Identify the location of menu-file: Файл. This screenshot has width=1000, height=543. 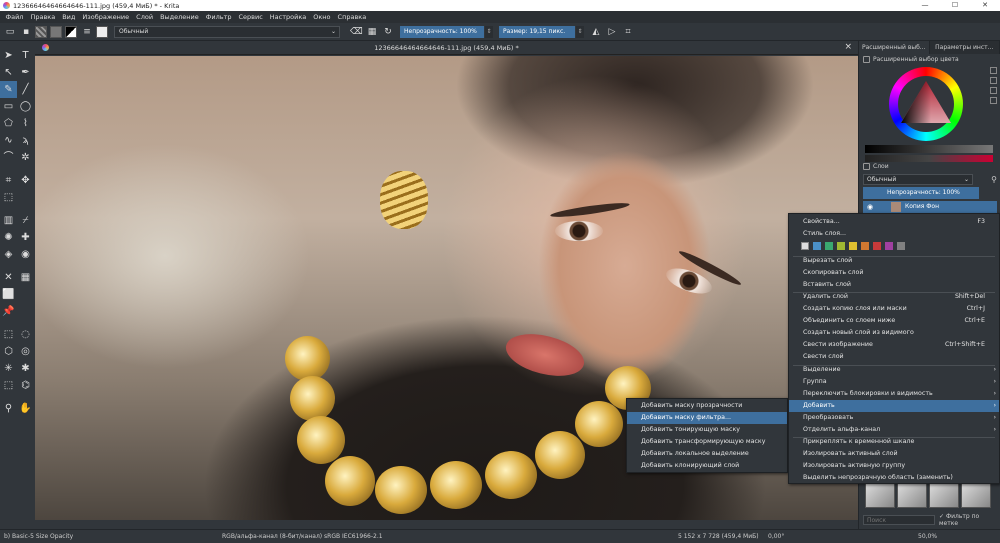
(14, 17).